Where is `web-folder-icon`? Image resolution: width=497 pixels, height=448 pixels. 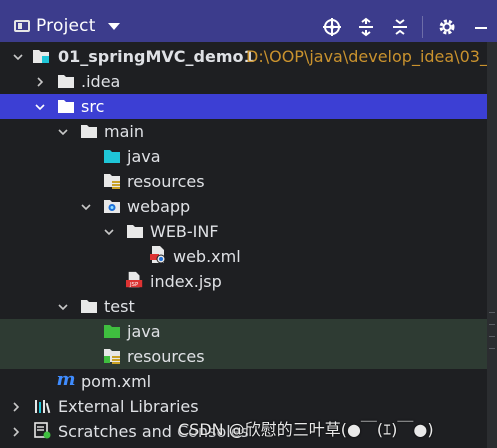 web-folder-icon is located at coordinates (112, 206).